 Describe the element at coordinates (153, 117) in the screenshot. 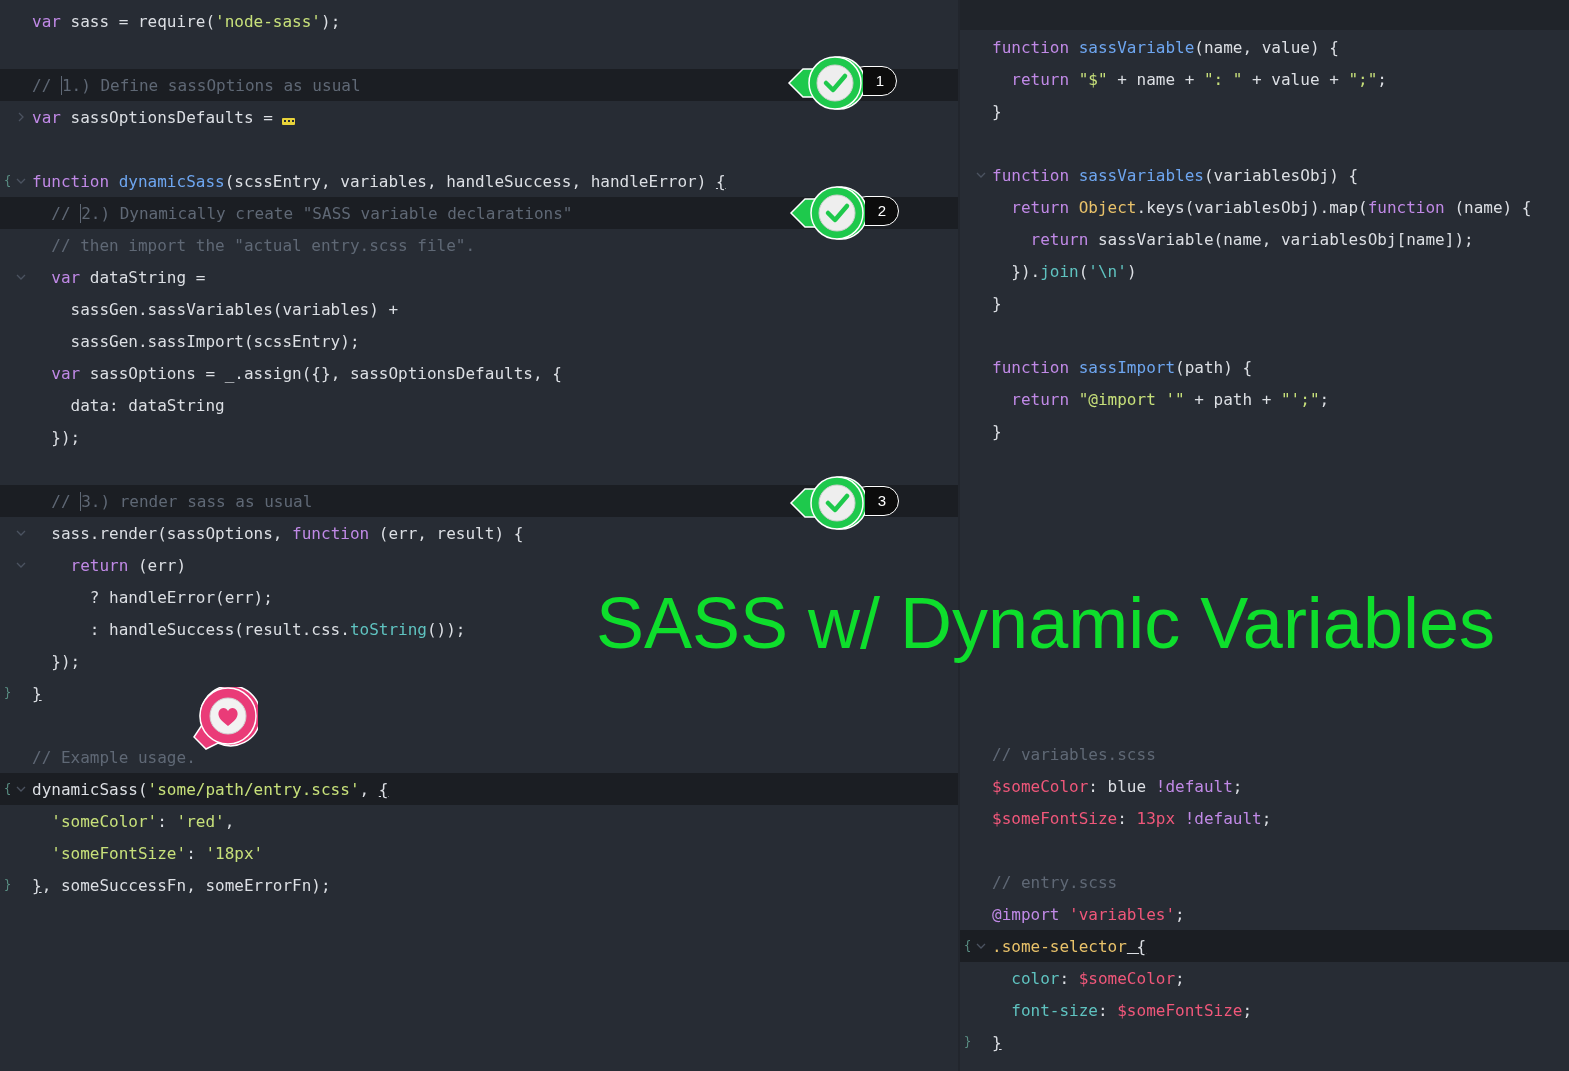

I see `code-line: var sassOptionsDefaults =` at that location.